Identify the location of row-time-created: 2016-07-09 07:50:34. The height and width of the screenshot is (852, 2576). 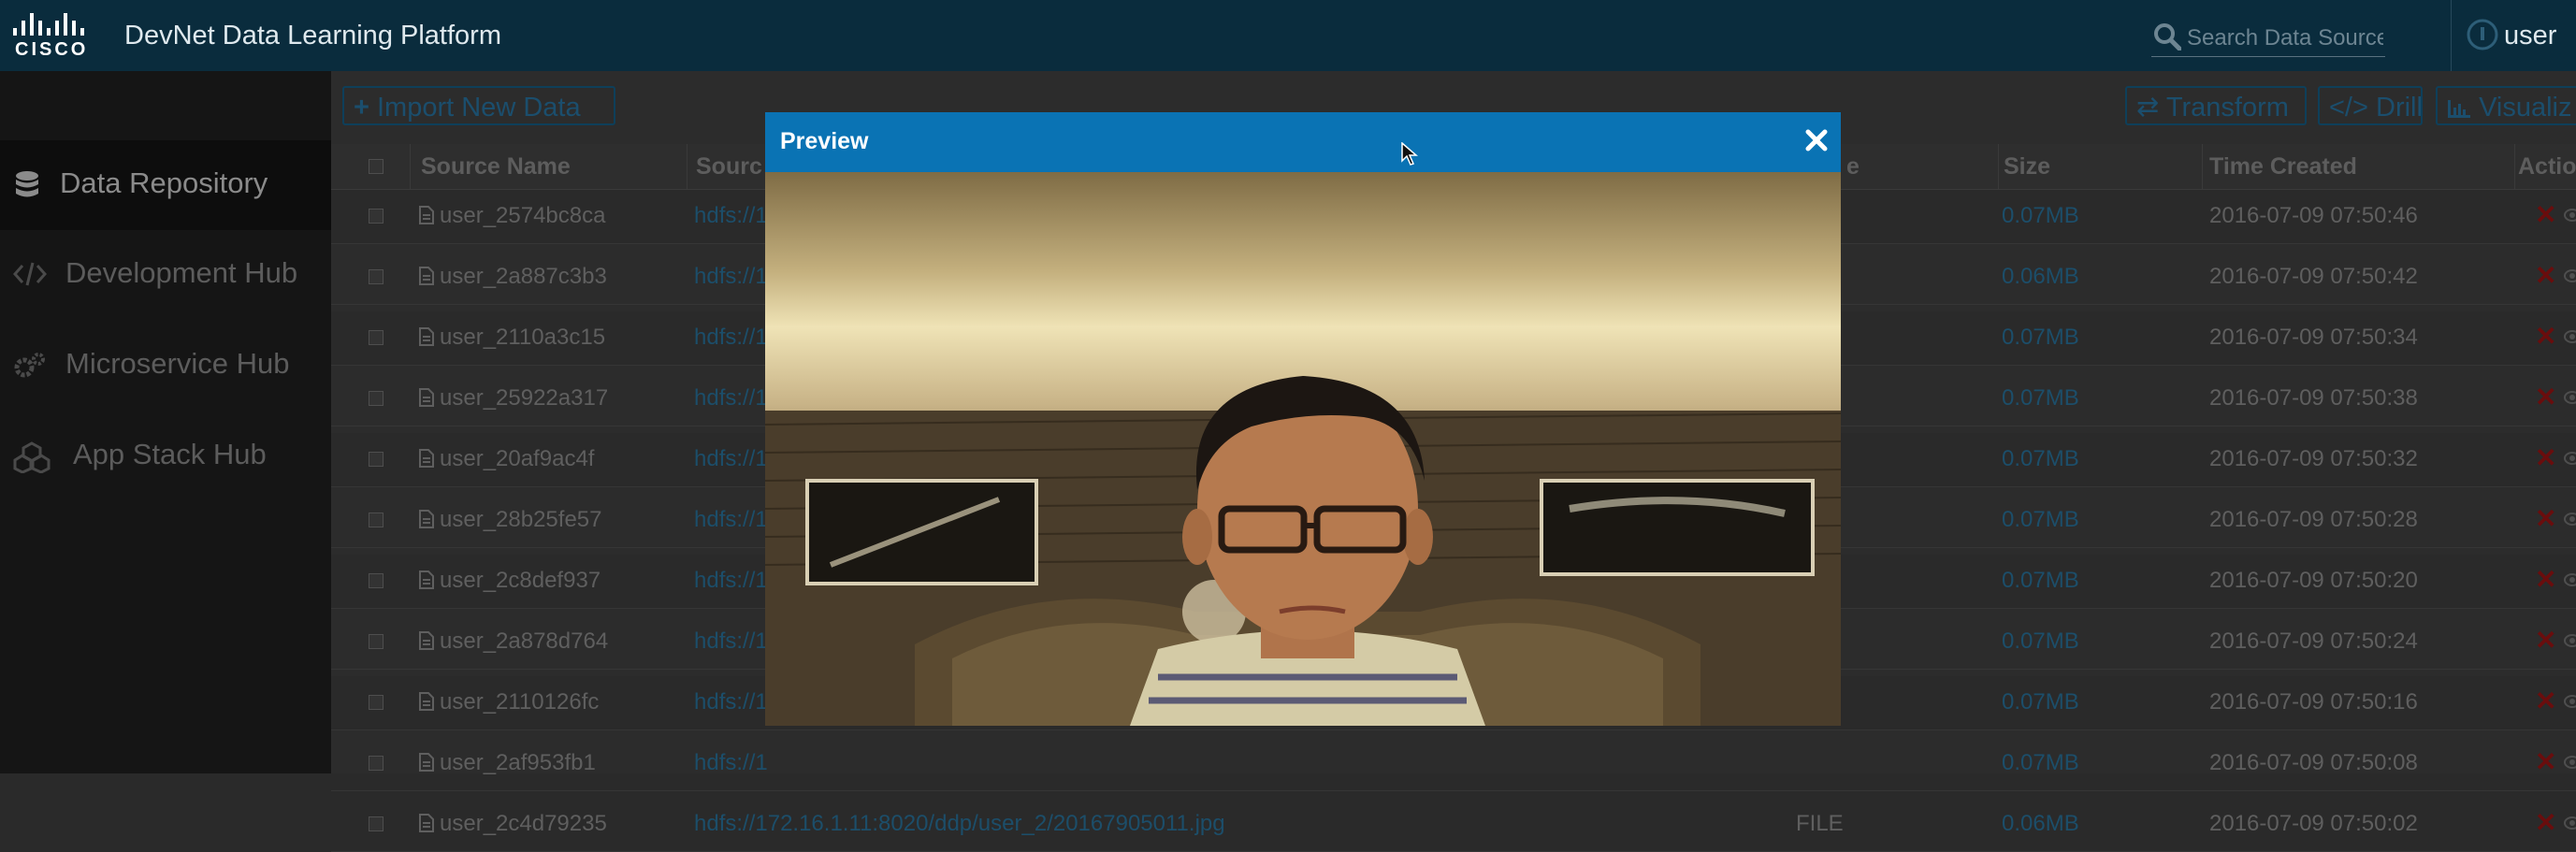
(2314, 337).